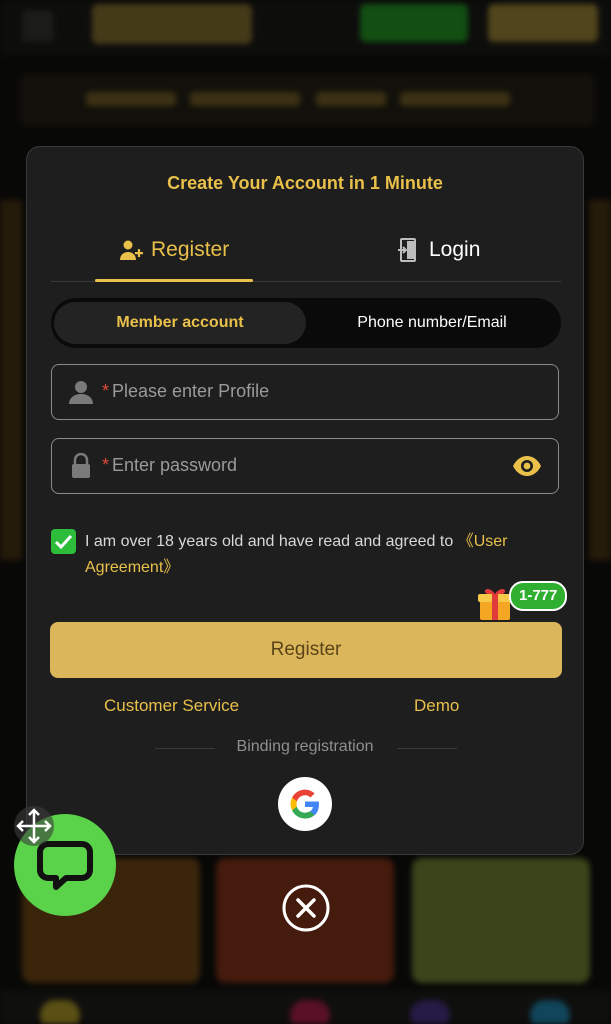  I want to click on close-icon, so click(306, 908).